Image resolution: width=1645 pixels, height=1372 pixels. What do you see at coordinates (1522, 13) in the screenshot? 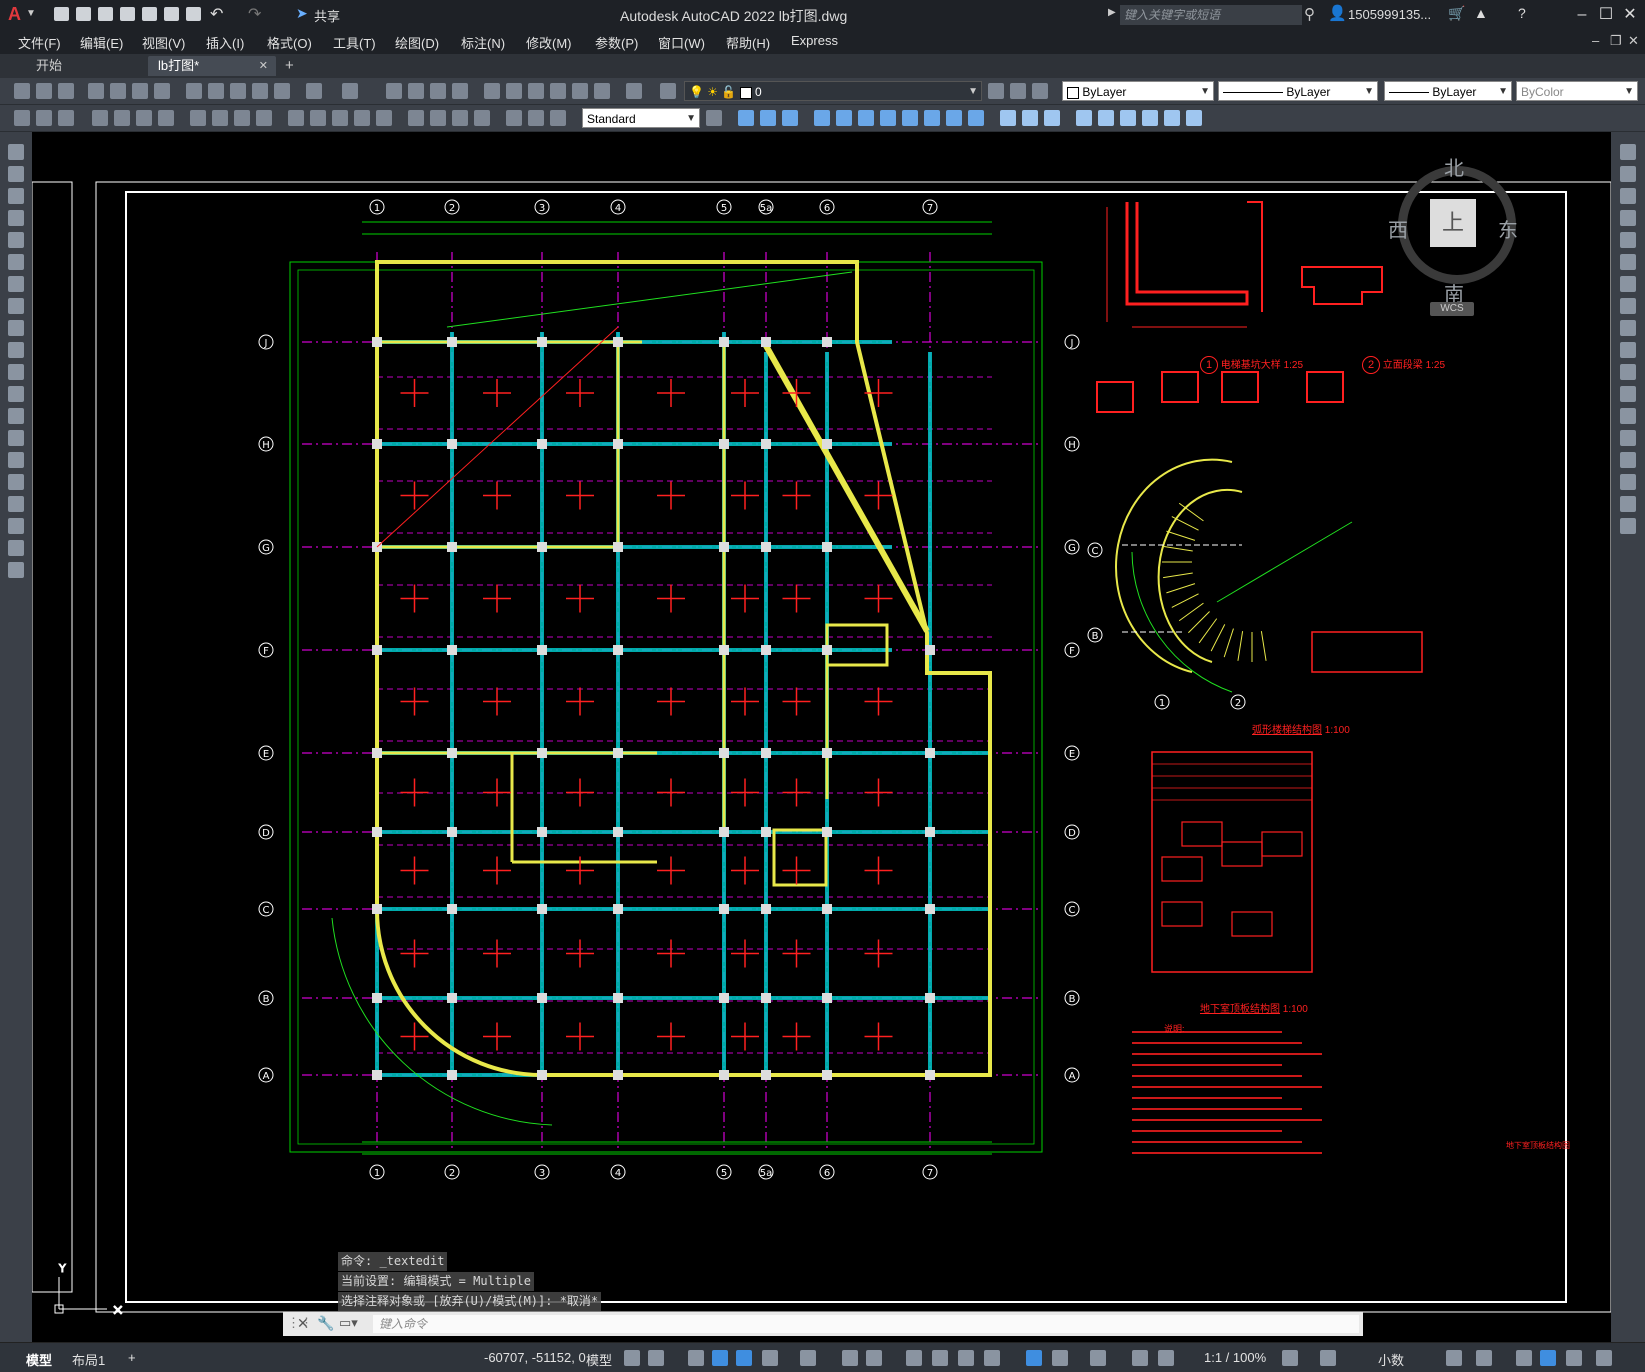
I see `help-icon: ?` at bounding box center [1522, 13].